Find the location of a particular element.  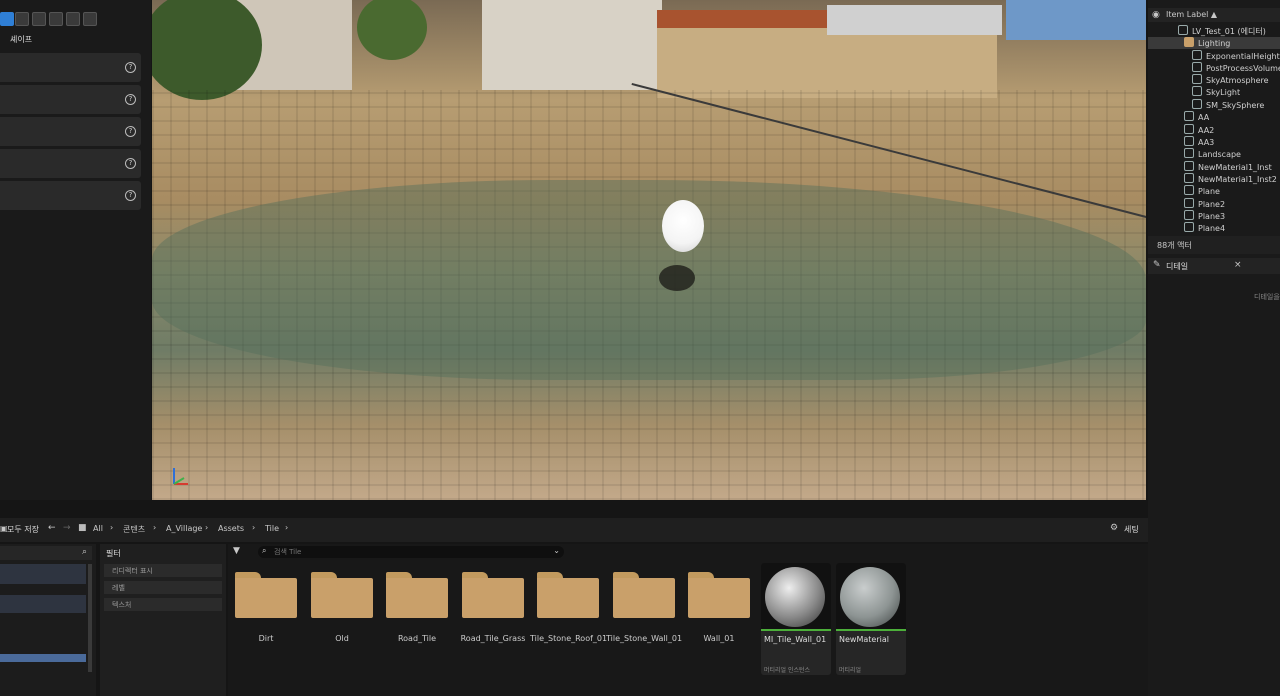

breadcrumb-content: 콘텐츠 is located at coordinates (134, 529).